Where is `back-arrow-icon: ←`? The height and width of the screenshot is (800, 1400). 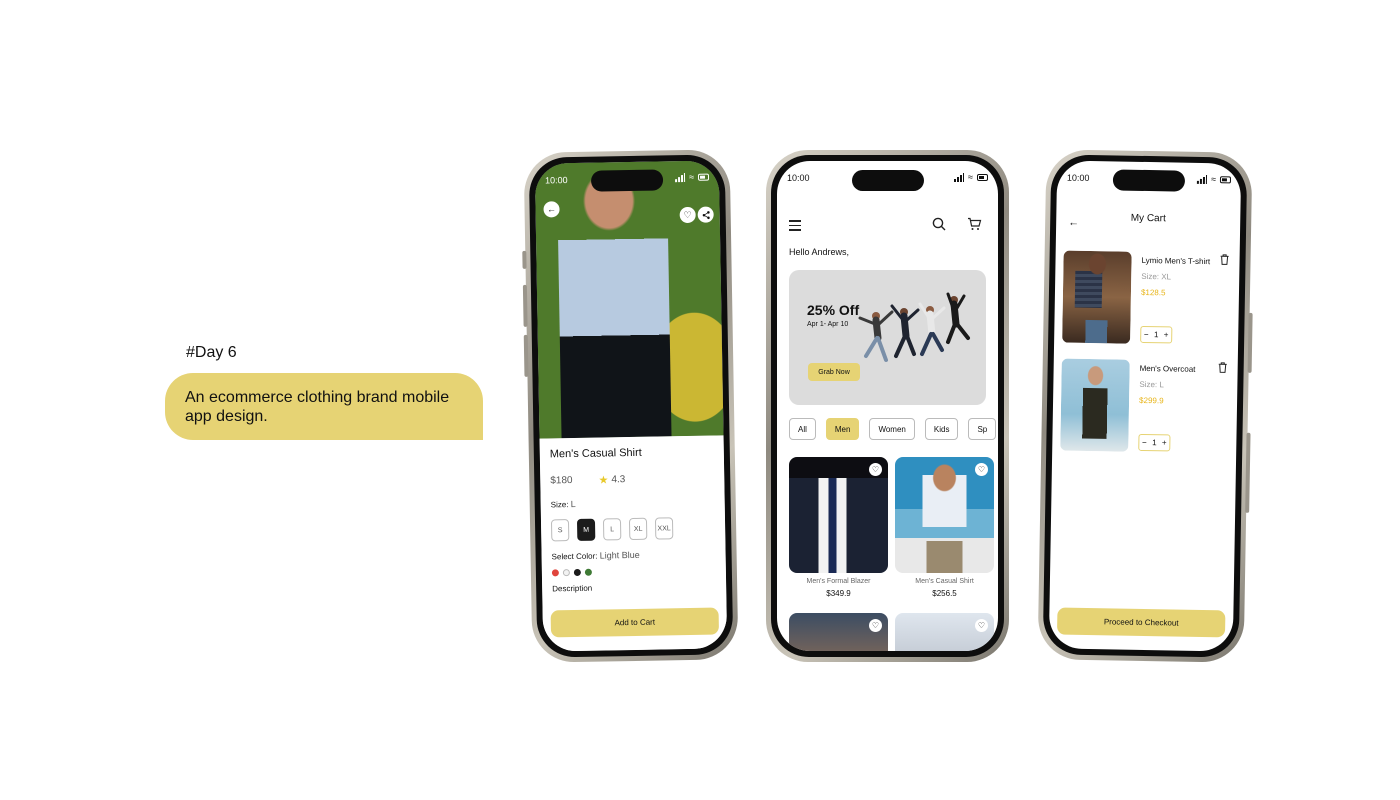
back-arrow-icon: ← is located at coordinates (551, 209).